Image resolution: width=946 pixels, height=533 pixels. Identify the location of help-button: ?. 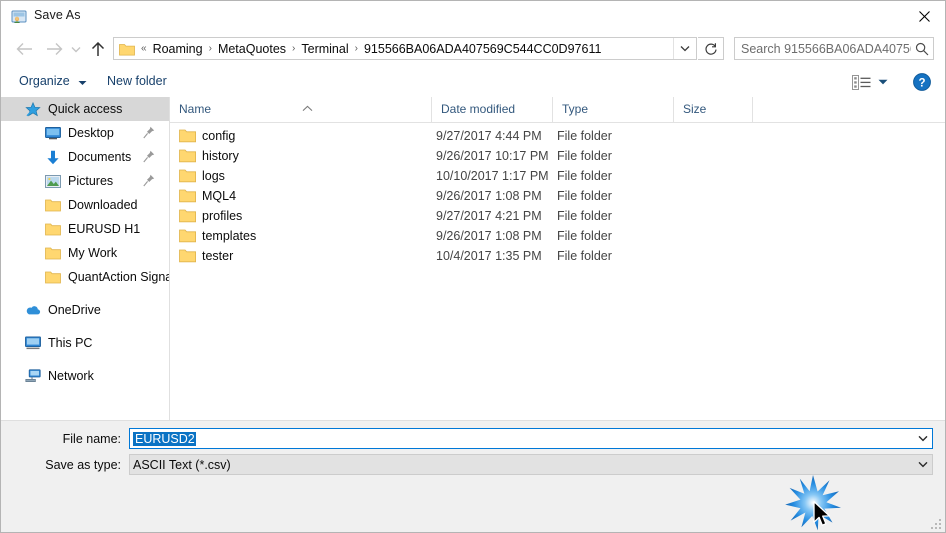
(922, 82).